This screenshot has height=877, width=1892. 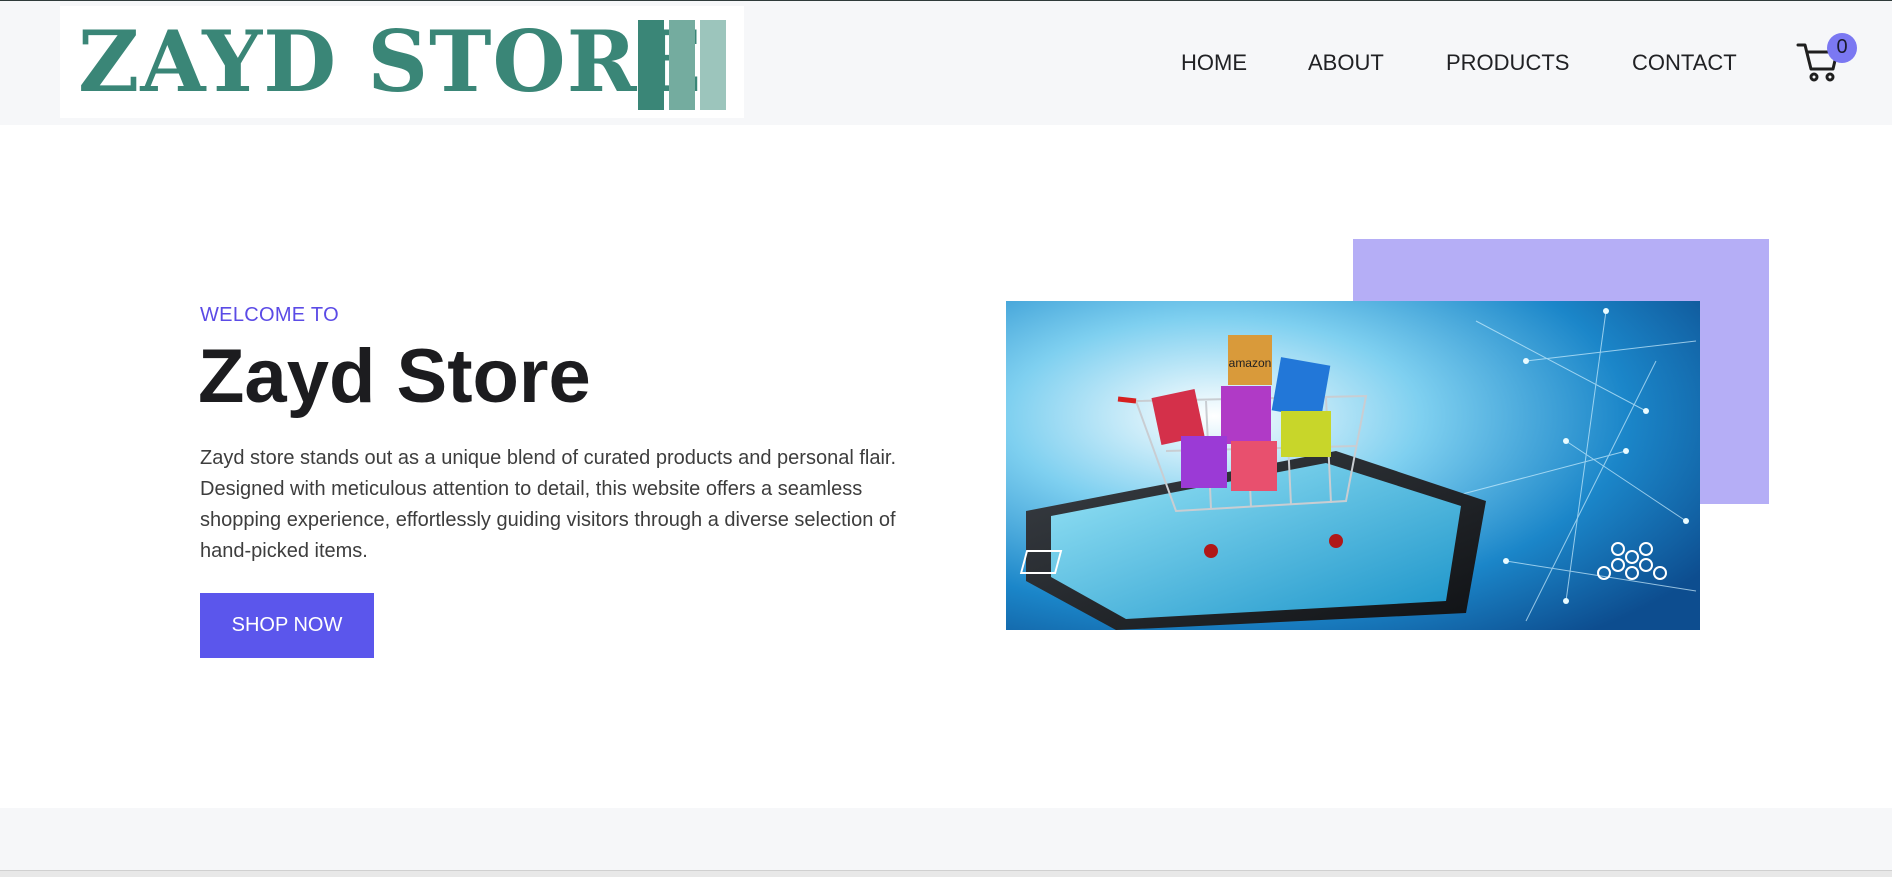 I want to click on nav-products: PRODUCTS, so click(x=1507, y=63).